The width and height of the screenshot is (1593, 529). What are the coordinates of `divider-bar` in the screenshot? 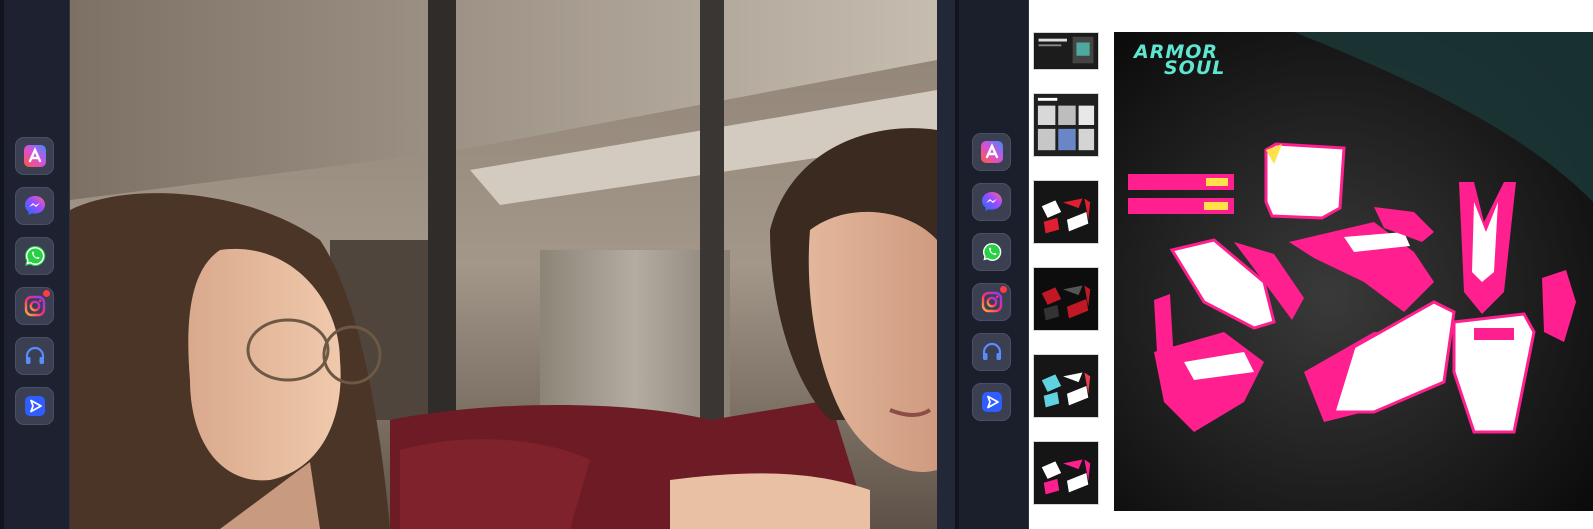 It's located at (946, 264).